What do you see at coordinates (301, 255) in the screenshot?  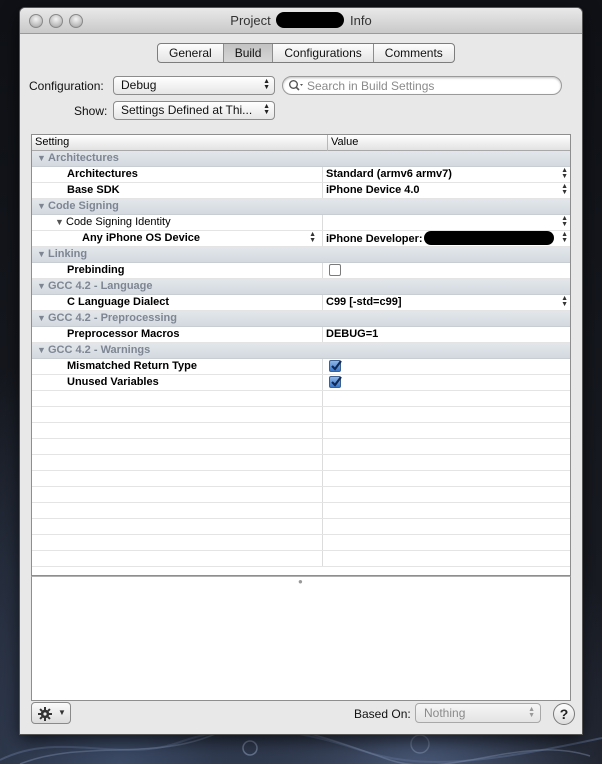 I see `group-row-linking: ▼ Linking` at bounding box center [301, 255].